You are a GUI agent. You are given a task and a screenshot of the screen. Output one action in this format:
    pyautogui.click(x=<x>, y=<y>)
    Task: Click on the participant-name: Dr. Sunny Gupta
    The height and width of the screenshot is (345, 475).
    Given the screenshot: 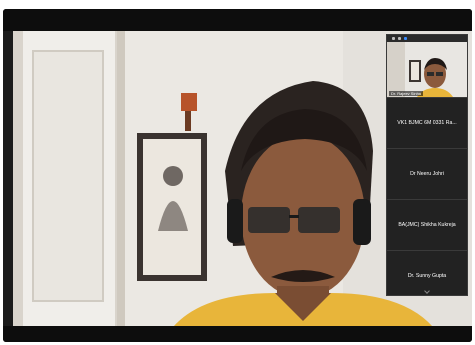 What is the action you would take?
    pyautogui.click(x=427, y=276)
    